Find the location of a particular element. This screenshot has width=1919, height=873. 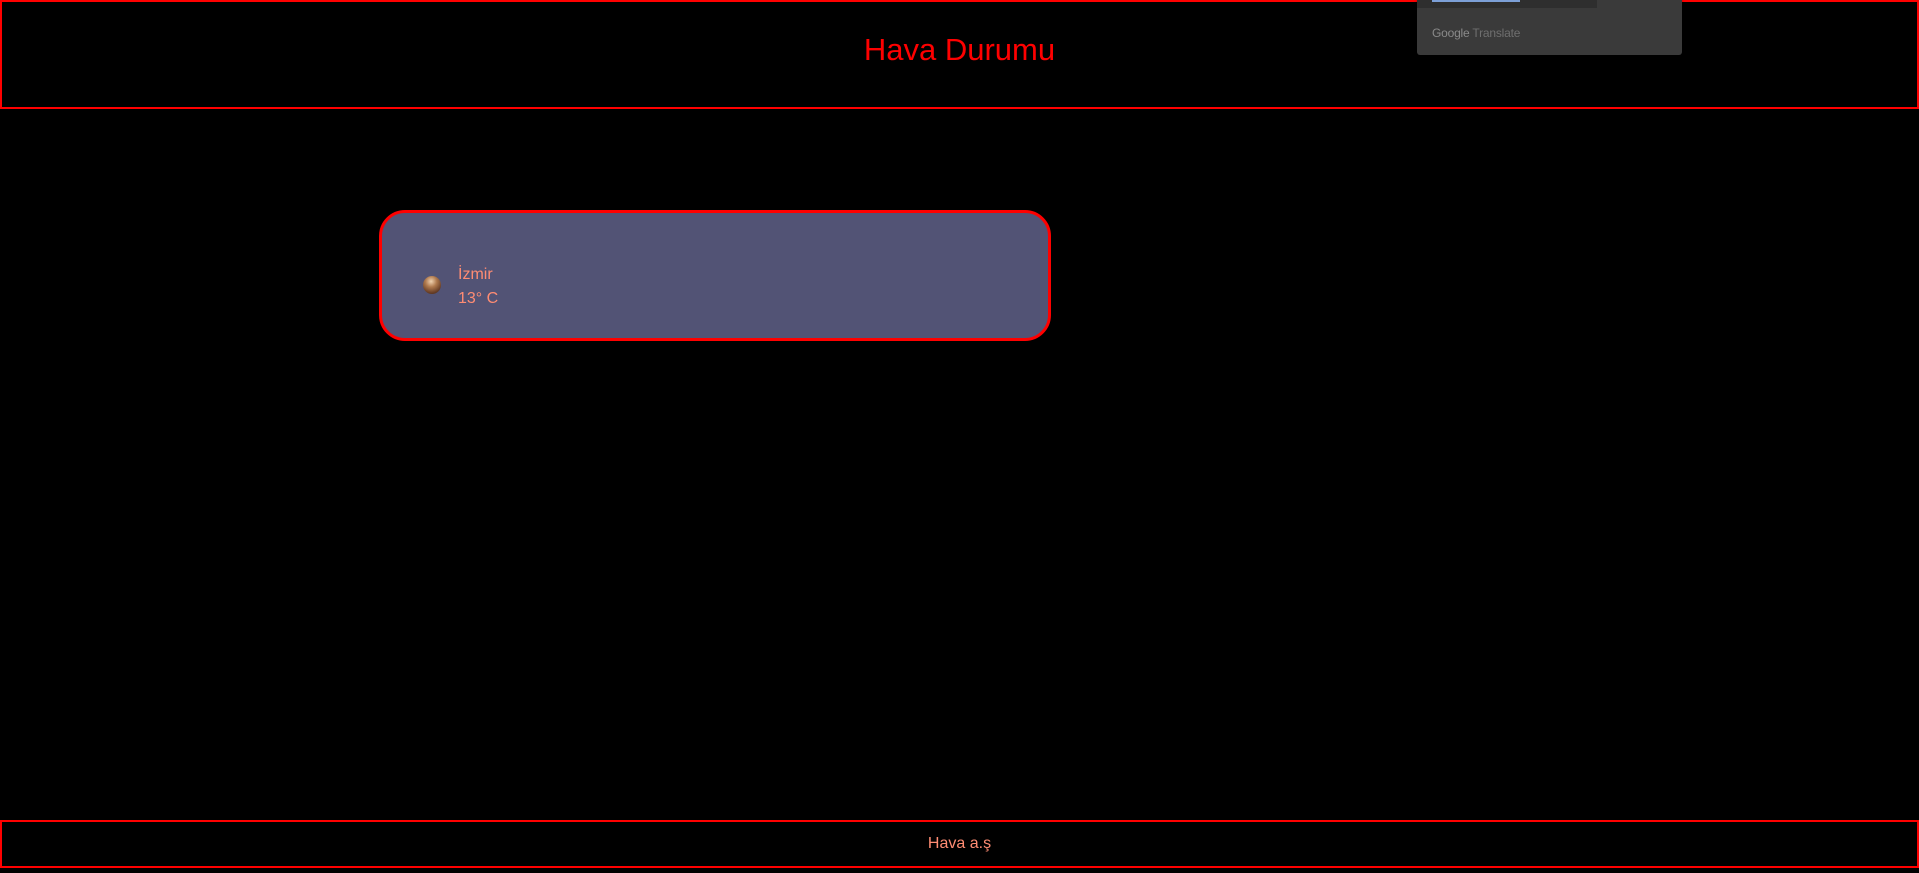

footer: Hava a.ş is located at coordinates (959, 844).